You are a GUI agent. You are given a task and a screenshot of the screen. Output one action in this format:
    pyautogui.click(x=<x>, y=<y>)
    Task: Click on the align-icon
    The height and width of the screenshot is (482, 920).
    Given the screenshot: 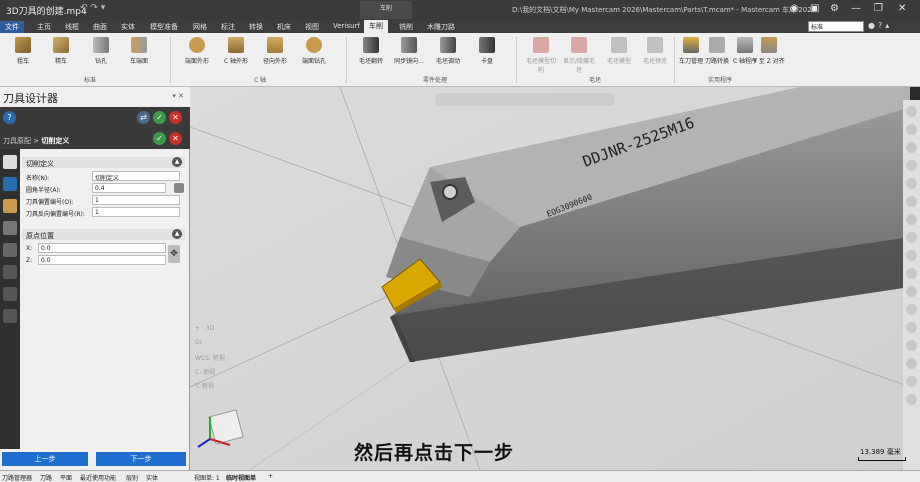 What is the action you would take?
    pyautogui.click(x=10, y=294)
    